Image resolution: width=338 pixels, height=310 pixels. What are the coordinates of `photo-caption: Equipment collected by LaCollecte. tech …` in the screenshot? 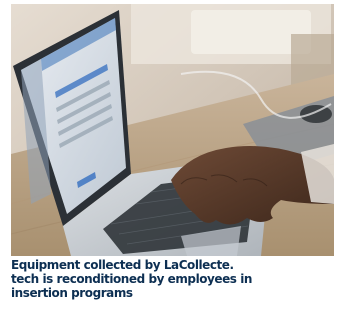 It's located at (172, 279).